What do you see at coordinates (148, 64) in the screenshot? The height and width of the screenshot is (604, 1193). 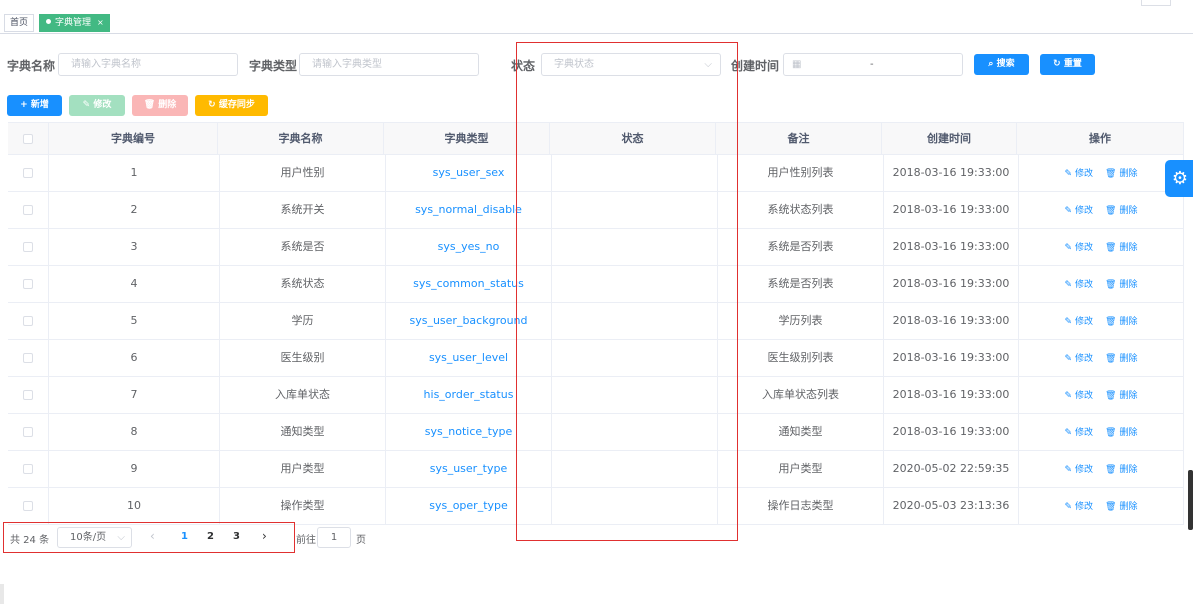 I see `dict-name-input: 请输入字典名称` at bounding box center [148, 64].